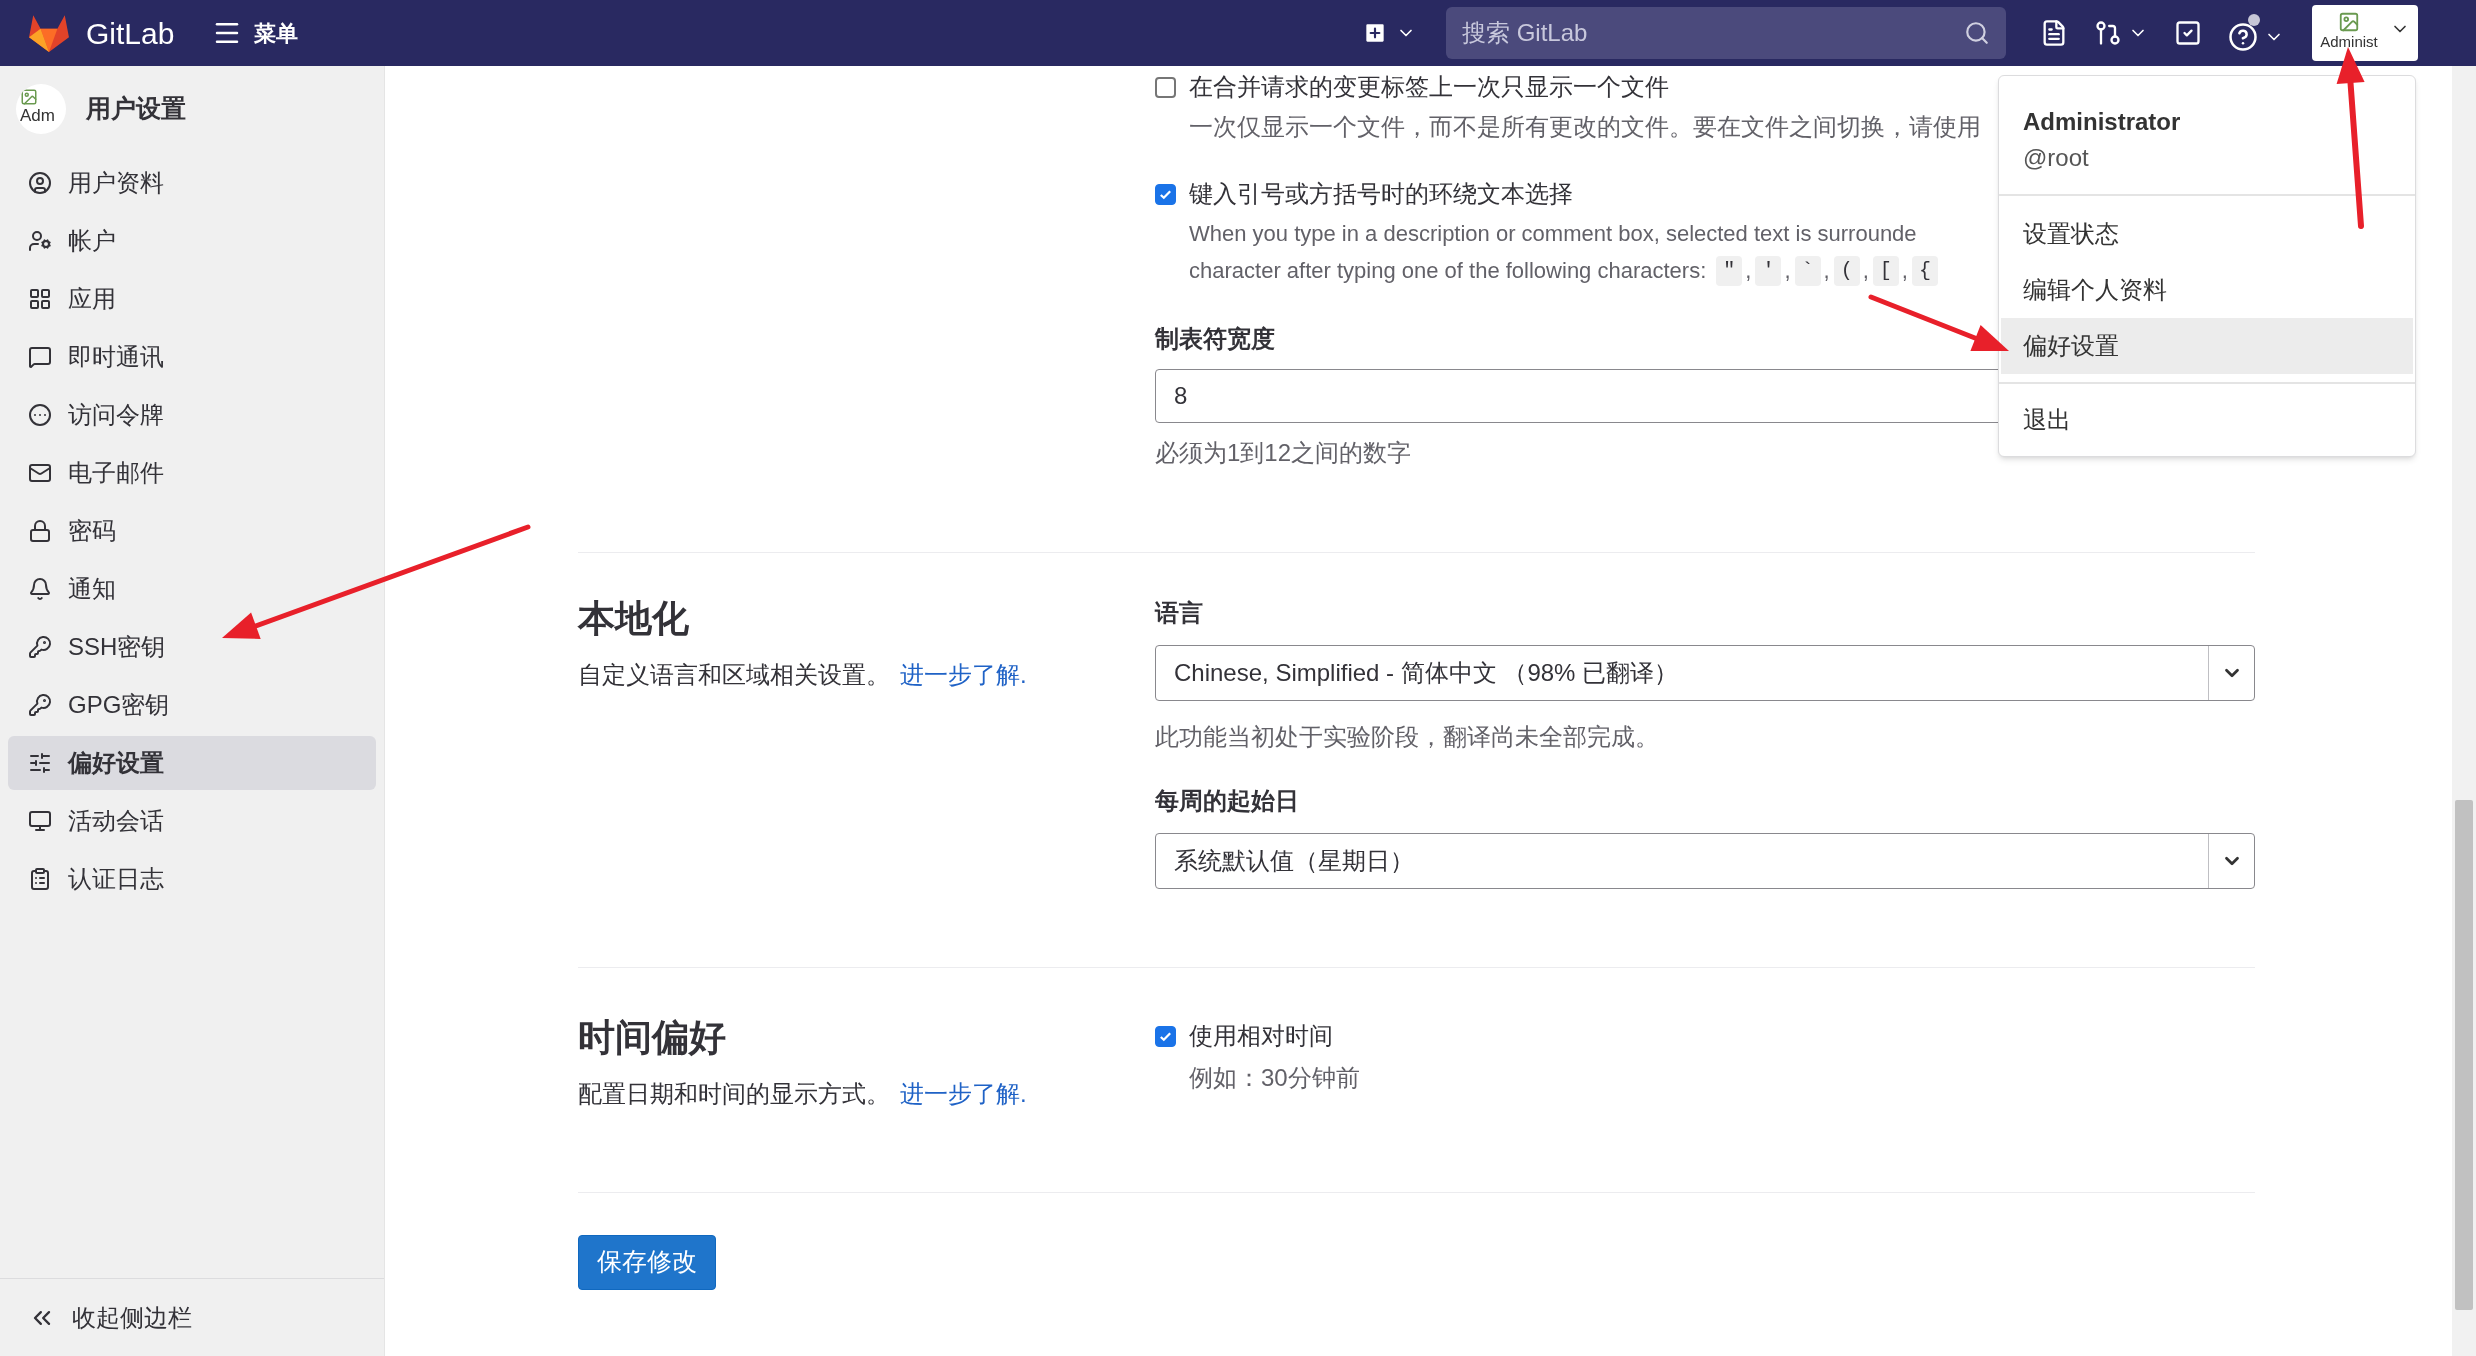  What do you see at coordinates (40, 821) in the screenshot?
I see `monitor-icon` at bounding box center [40, 821].